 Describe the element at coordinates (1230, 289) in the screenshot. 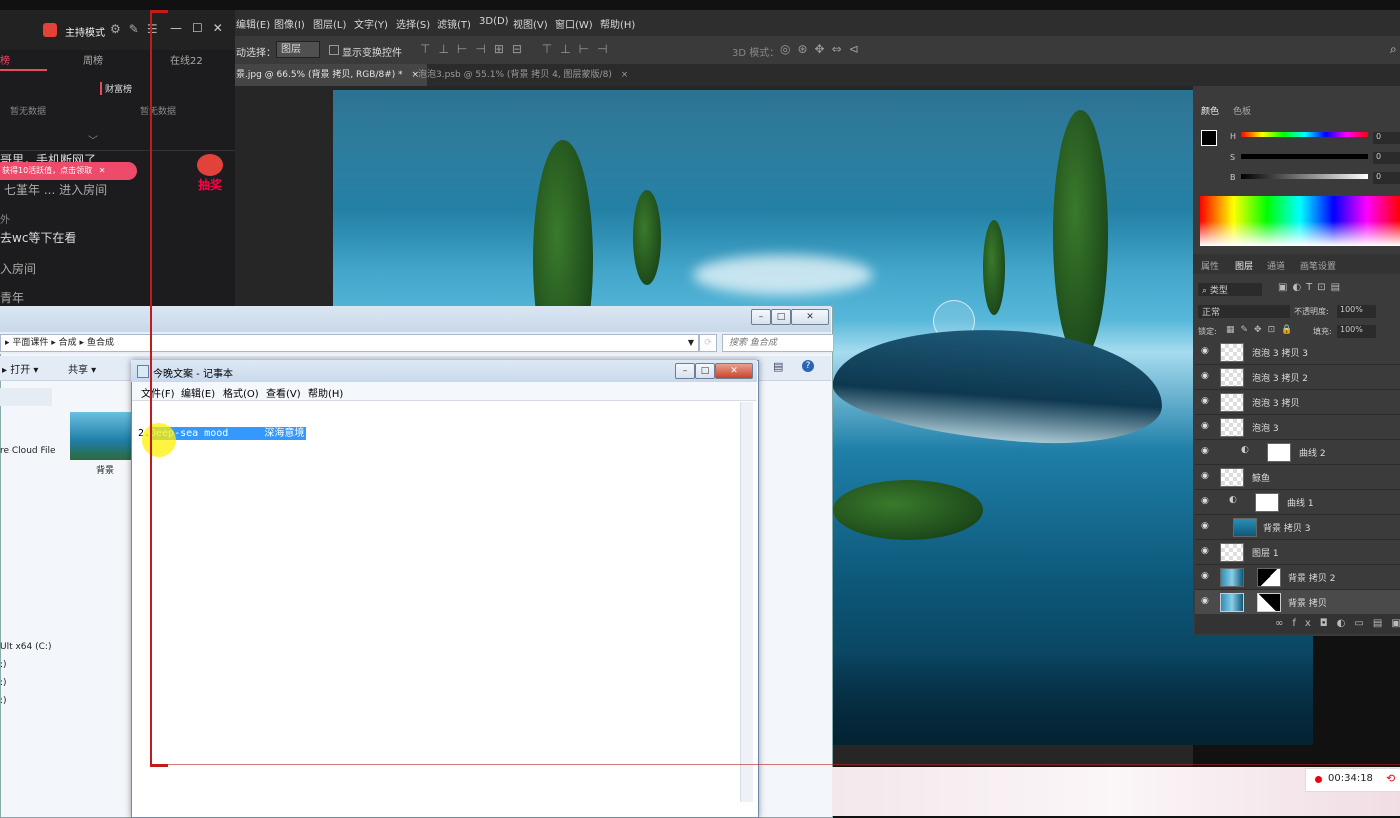

I see `layer-filter-dropdown: ⌕ 类型` at that location.